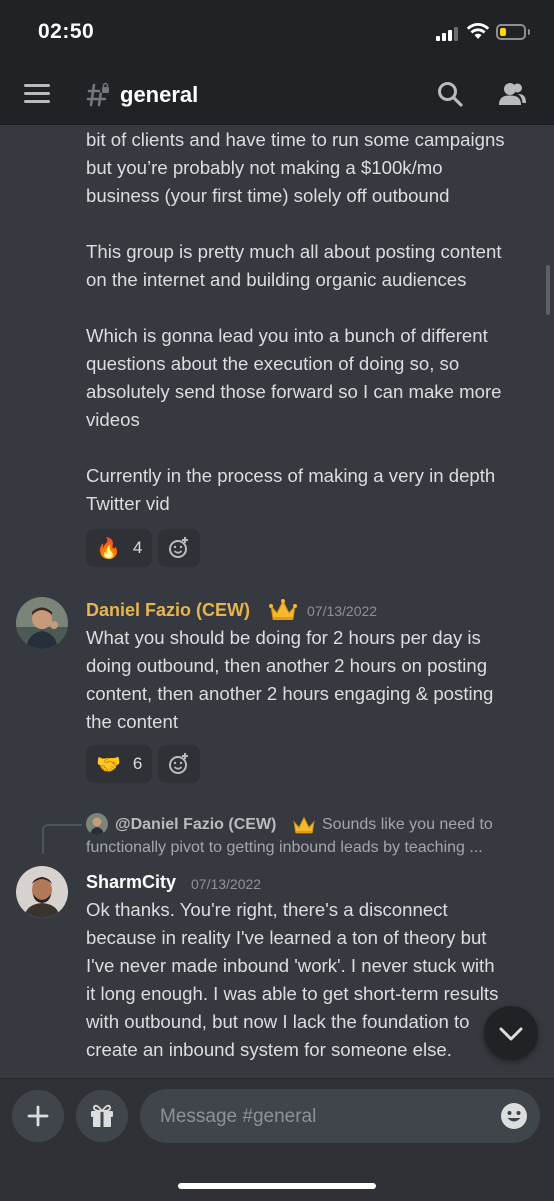  What do you see at coordinates (98, 94) in the screenshot?
I see `channel-hash-icon` at bounding box center [98, 94].